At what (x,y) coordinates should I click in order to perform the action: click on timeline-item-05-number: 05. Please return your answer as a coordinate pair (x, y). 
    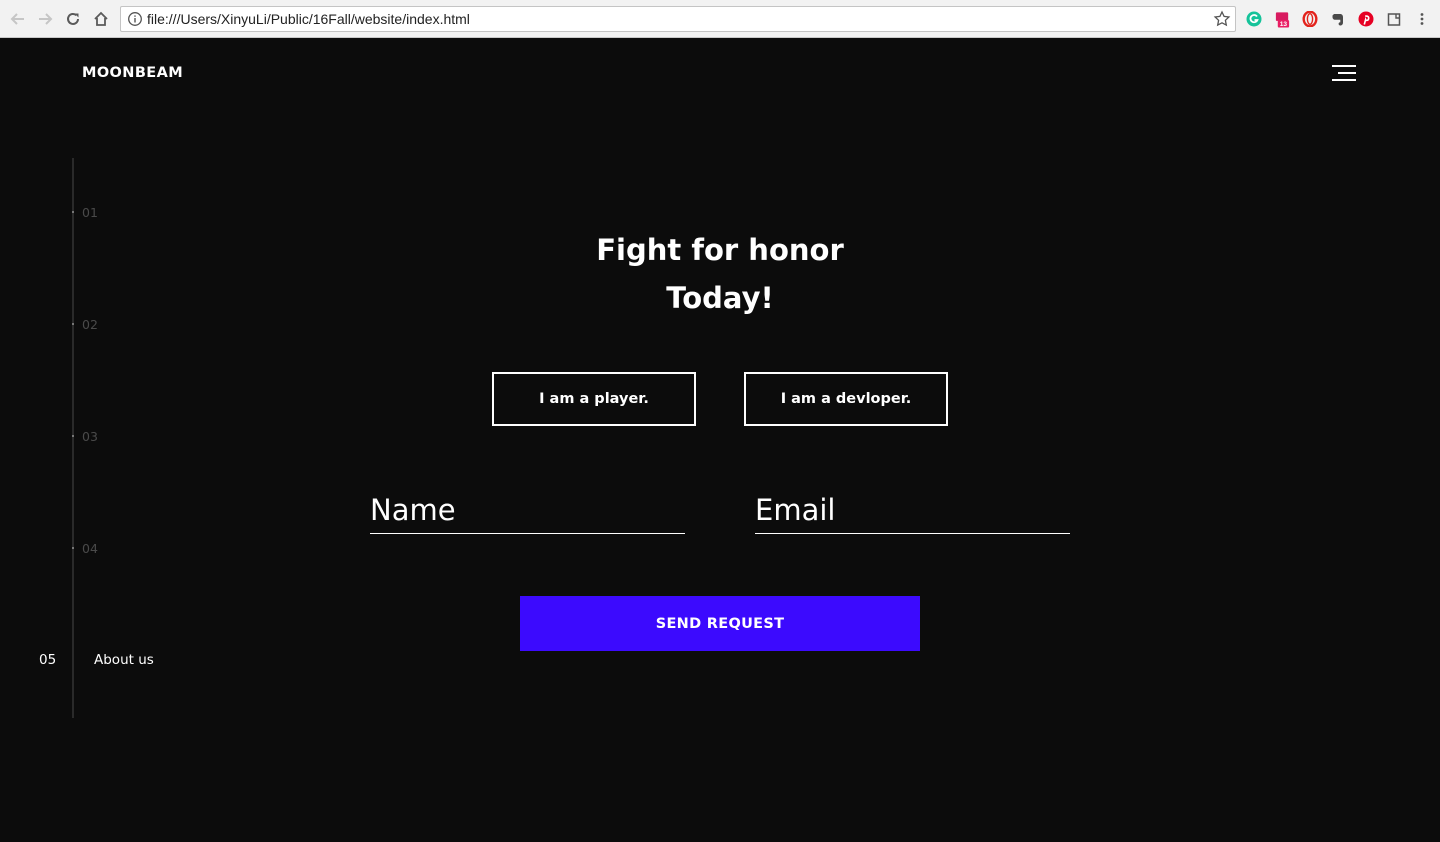
    Looking at the image, I should click on (47, 660).